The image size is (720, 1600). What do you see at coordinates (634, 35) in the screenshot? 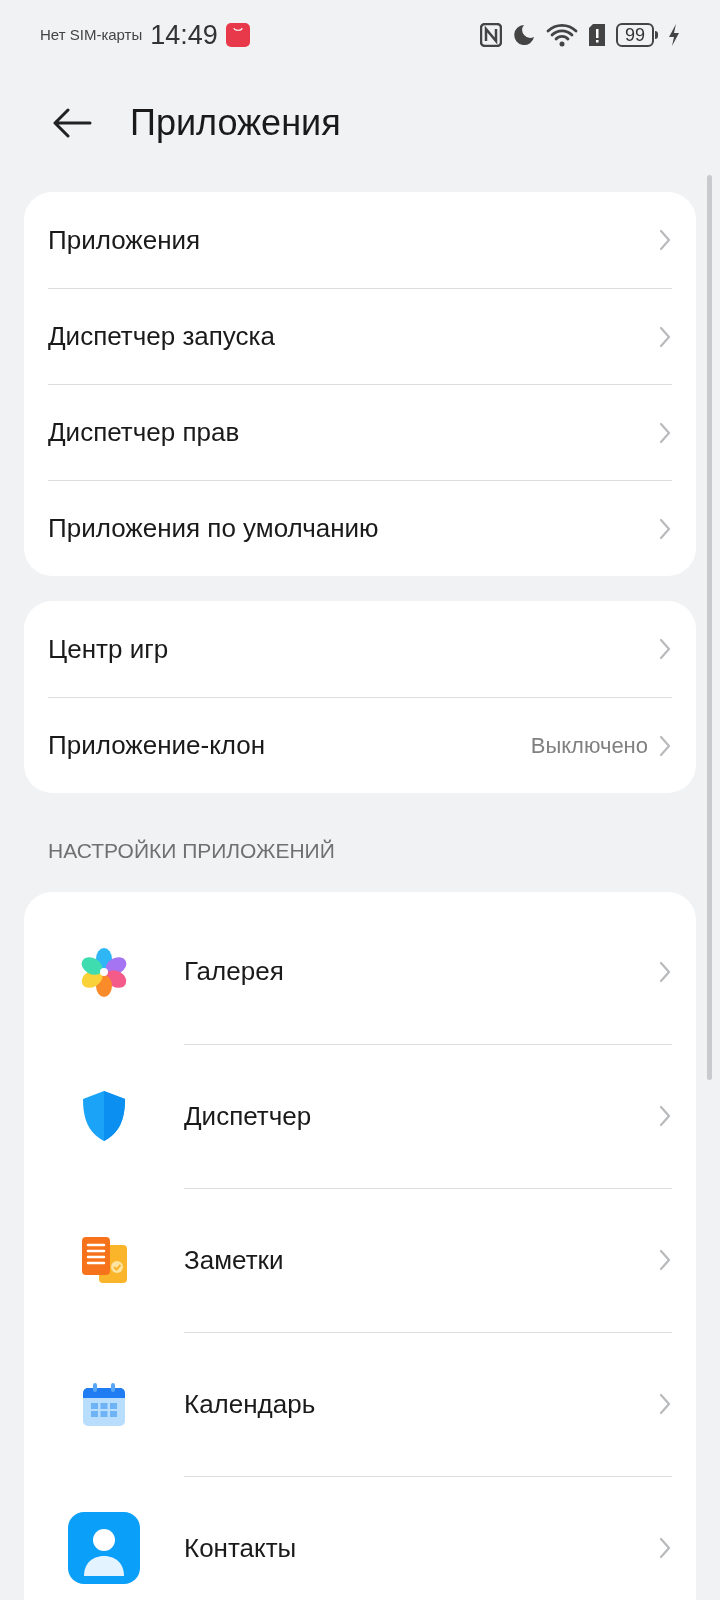
I see `battery-level-text: 99` at bounding box center [634, 35].